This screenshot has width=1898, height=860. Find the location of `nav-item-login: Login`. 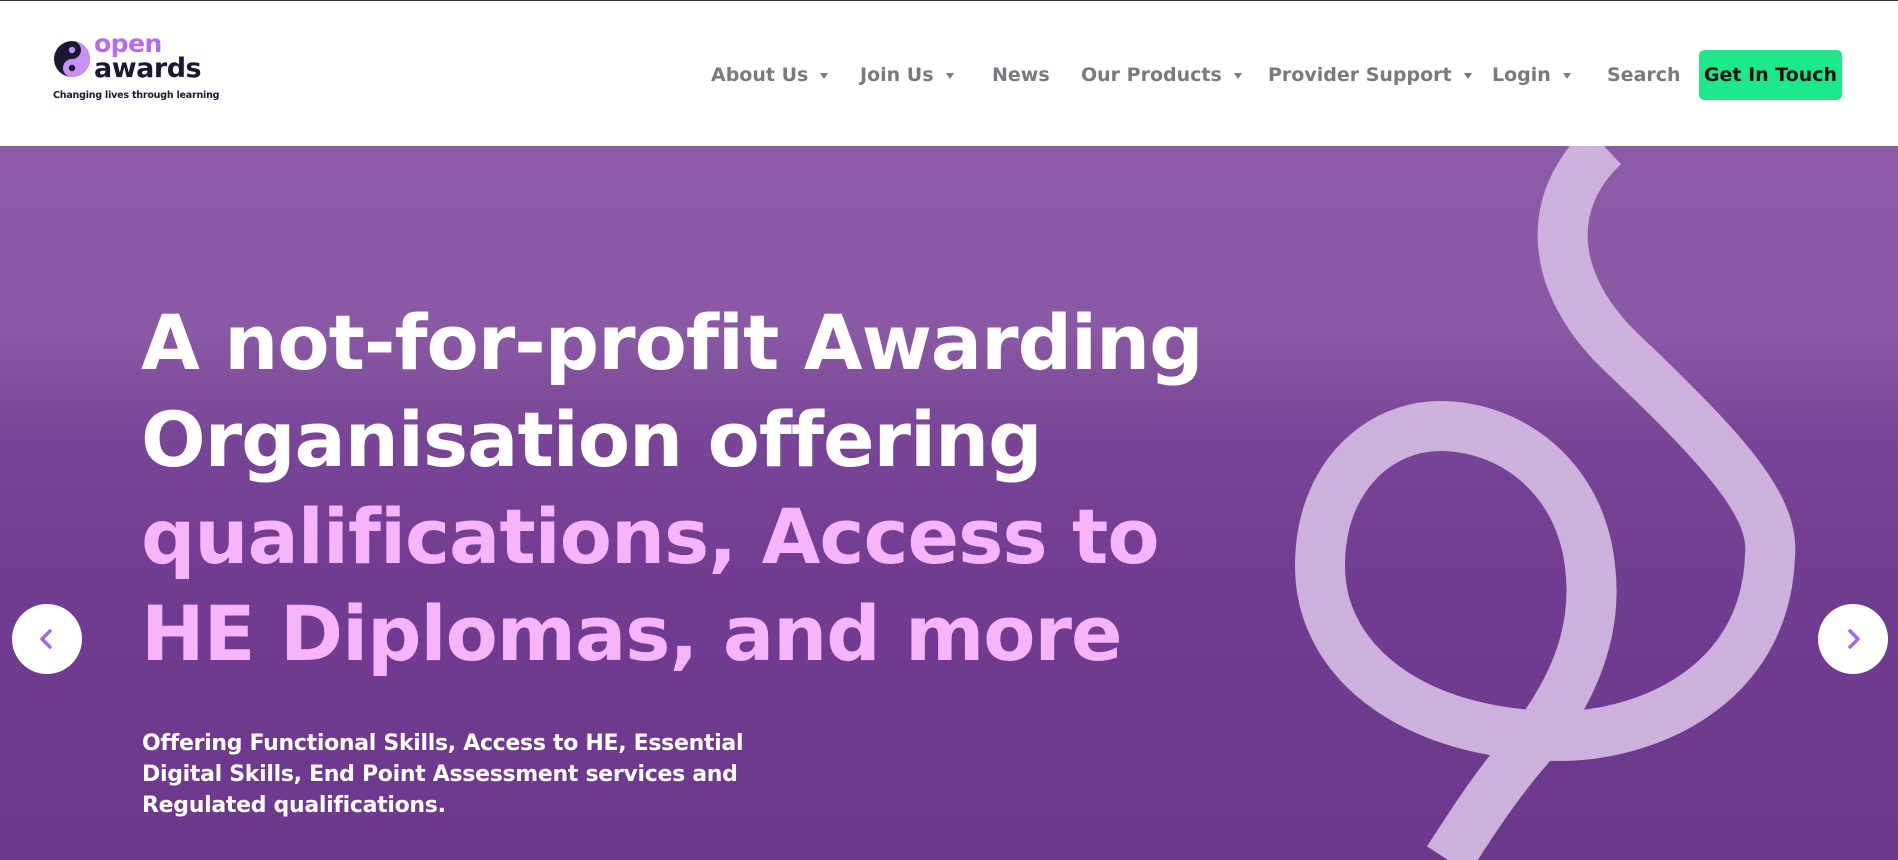

nav-item-login: Login is located at coordinates (1531, 75).